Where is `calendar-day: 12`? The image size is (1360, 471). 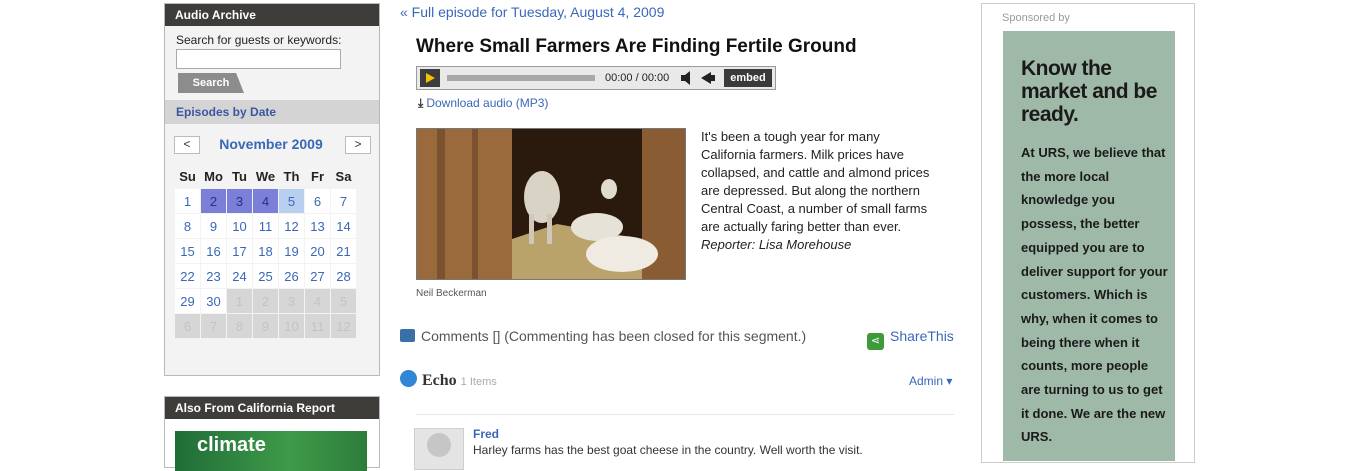
calendar-day: 12 is located at coordinates (291, 226).